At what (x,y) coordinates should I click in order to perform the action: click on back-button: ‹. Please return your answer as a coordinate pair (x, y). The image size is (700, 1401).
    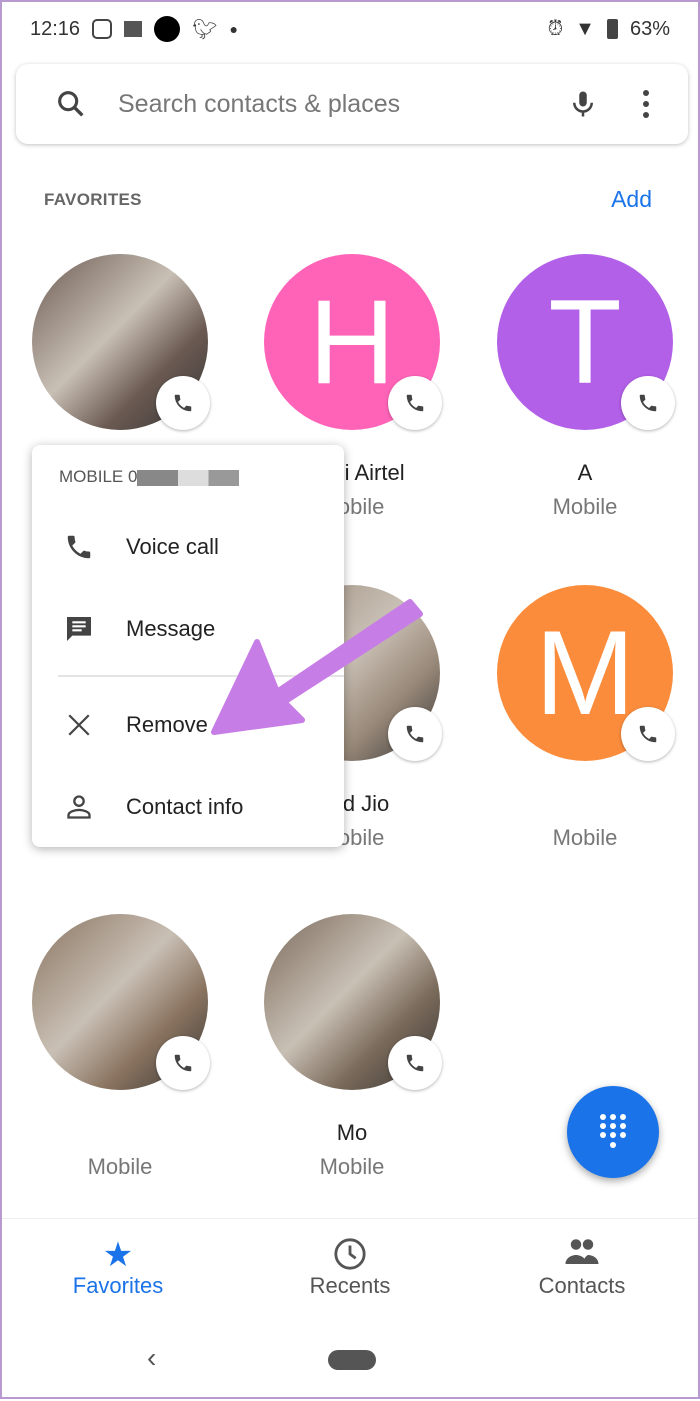
    Looking at the image, I should click on (151, 1358).